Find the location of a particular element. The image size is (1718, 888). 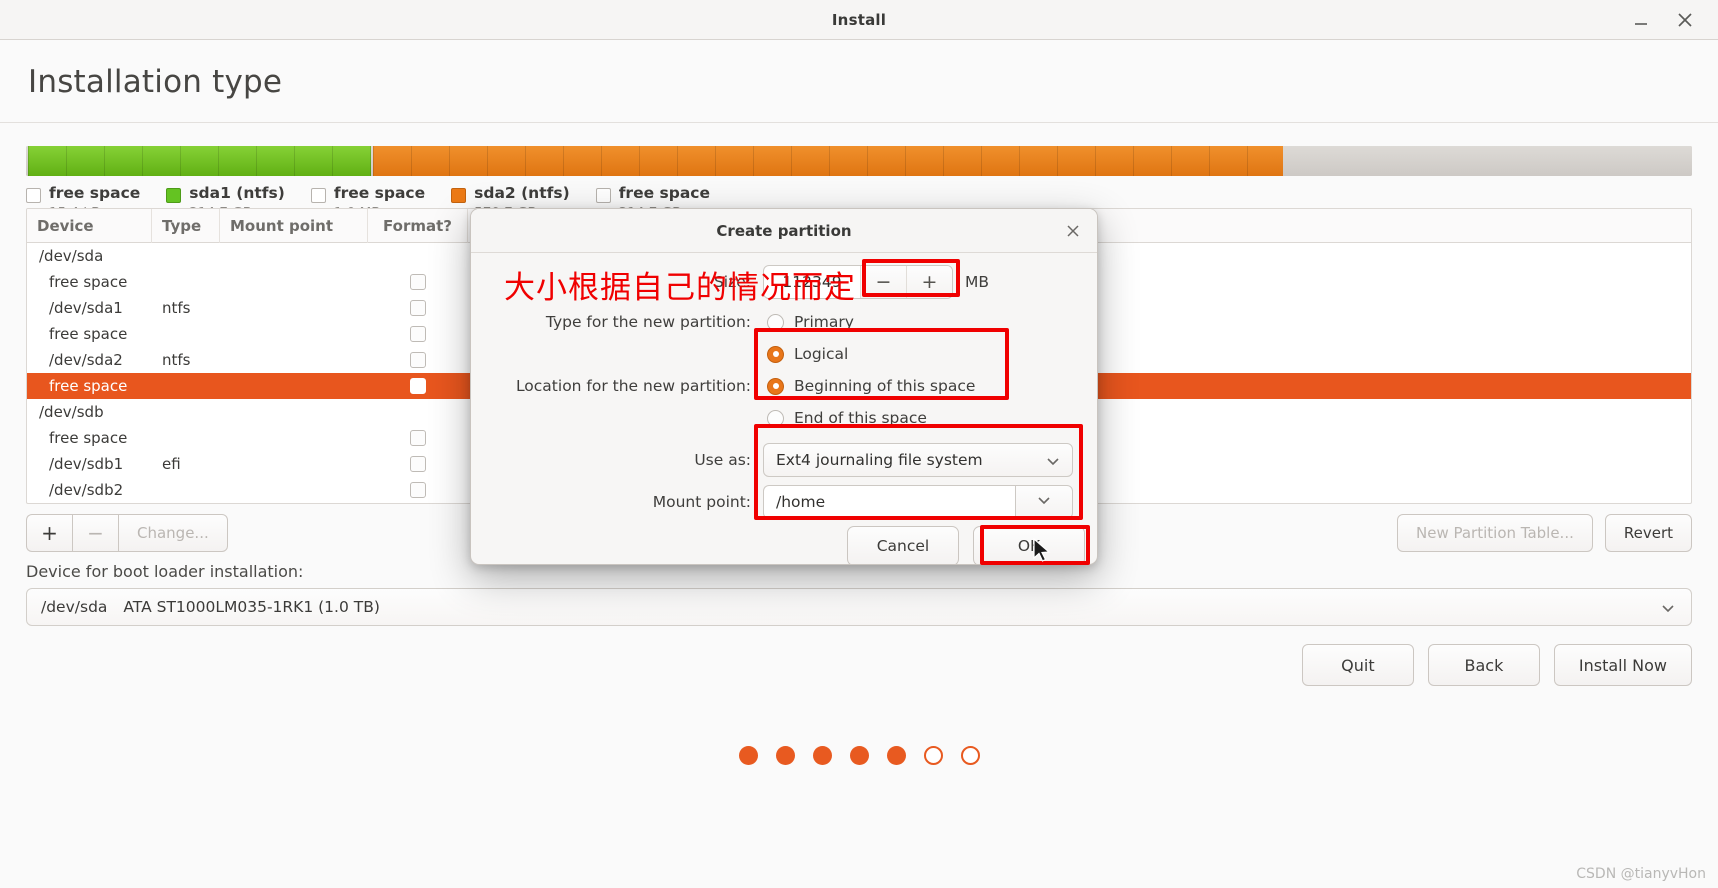

legend-name: sda1 (ntfs) is located at coordinates (237, 193).